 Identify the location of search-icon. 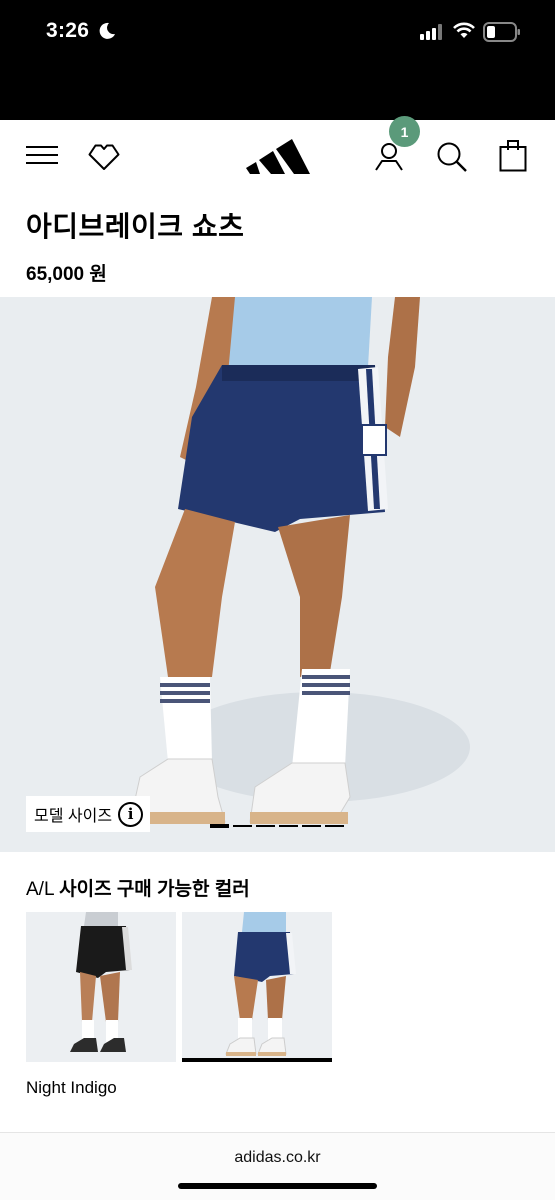
(452, 157).